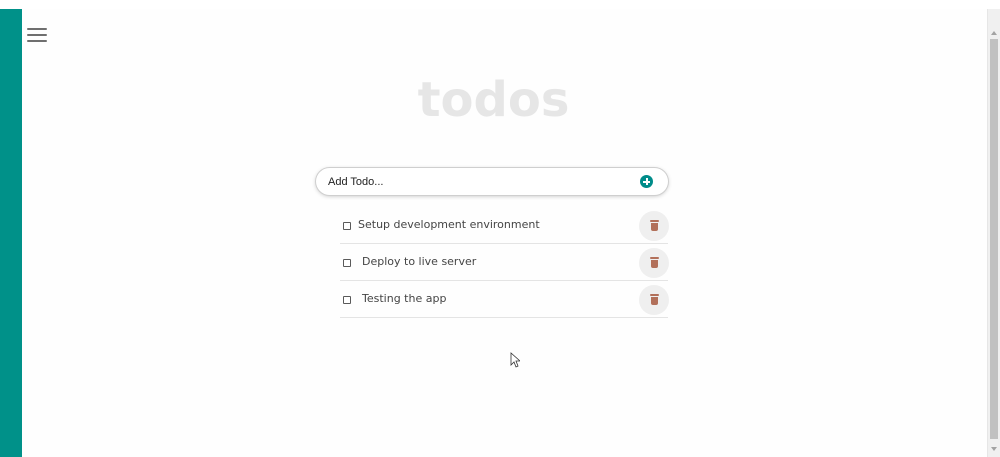  I want to click on vertical-scrollbar, so click(993, 233).